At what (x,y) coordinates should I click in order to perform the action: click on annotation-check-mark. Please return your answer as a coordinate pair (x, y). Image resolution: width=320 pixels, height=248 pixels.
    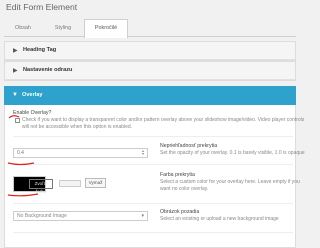
    Looking at the image, I should click on (14, 117).